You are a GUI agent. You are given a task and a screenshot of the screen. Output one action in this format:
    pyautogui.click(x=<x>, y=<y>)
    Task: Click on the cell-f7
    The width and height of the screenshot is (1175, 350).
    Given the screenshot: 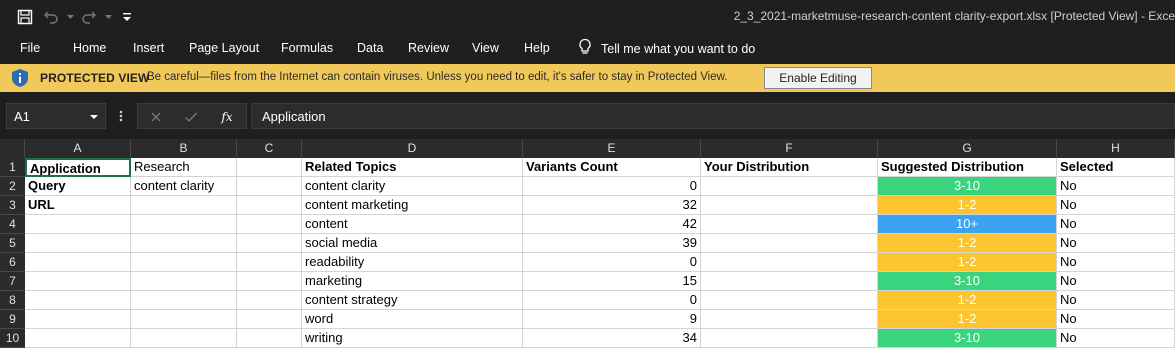 What is the action you would take?
    pyautogui.click(x=789, y=281)
    